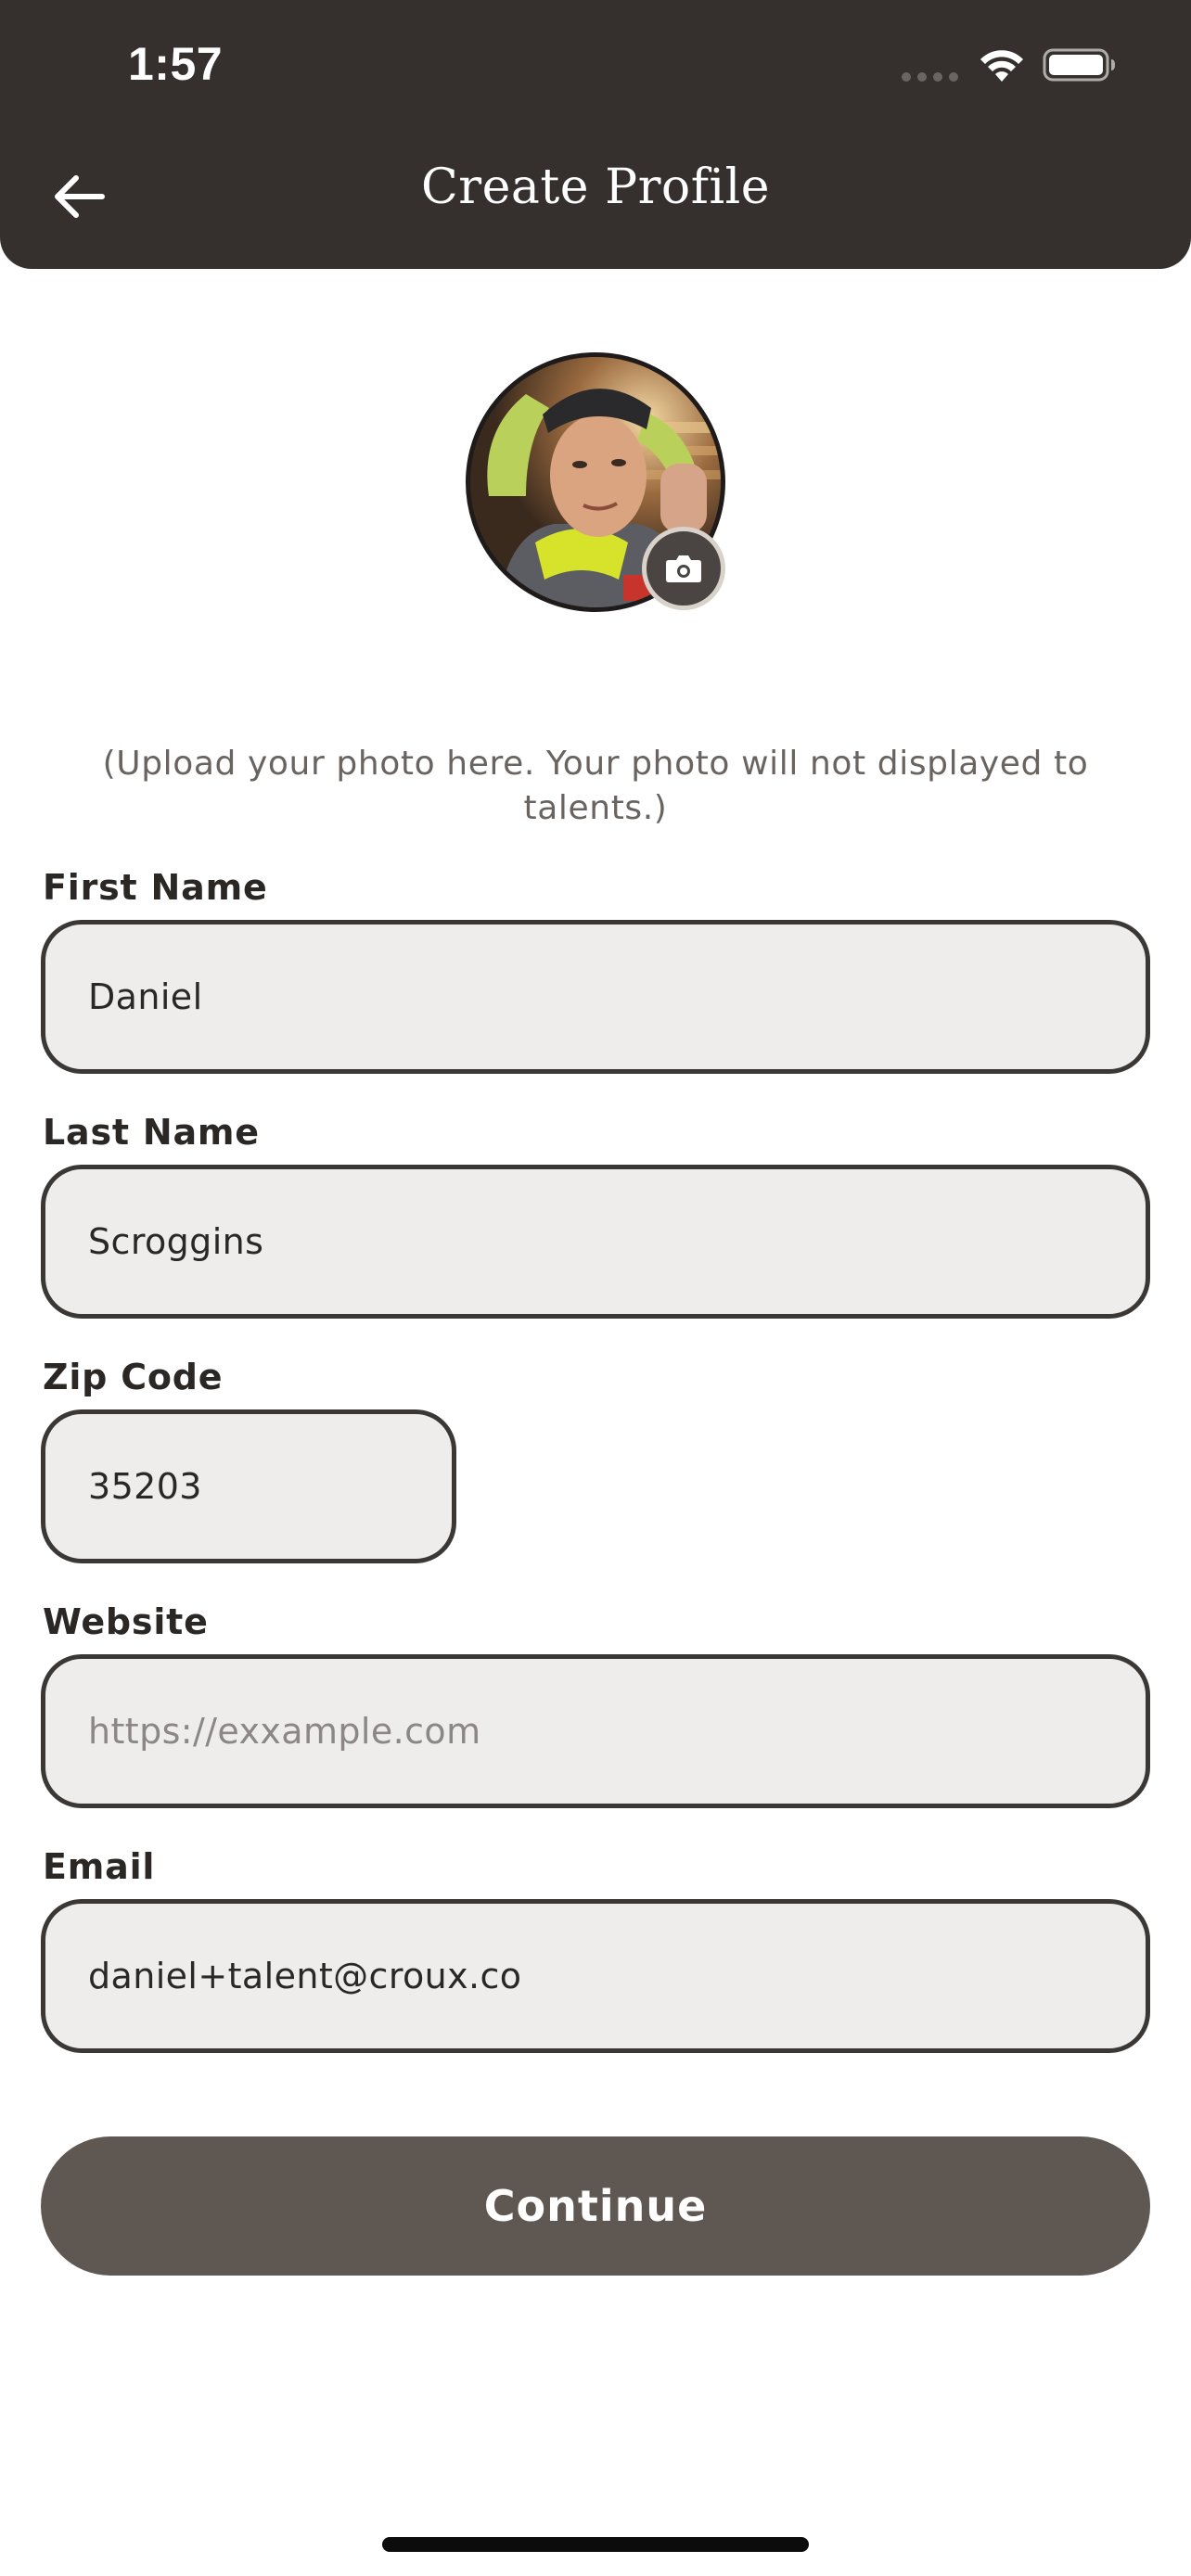  Describe the element at coordinates (1079, 65) in the screenshot. I see `battery-icon` at that location.